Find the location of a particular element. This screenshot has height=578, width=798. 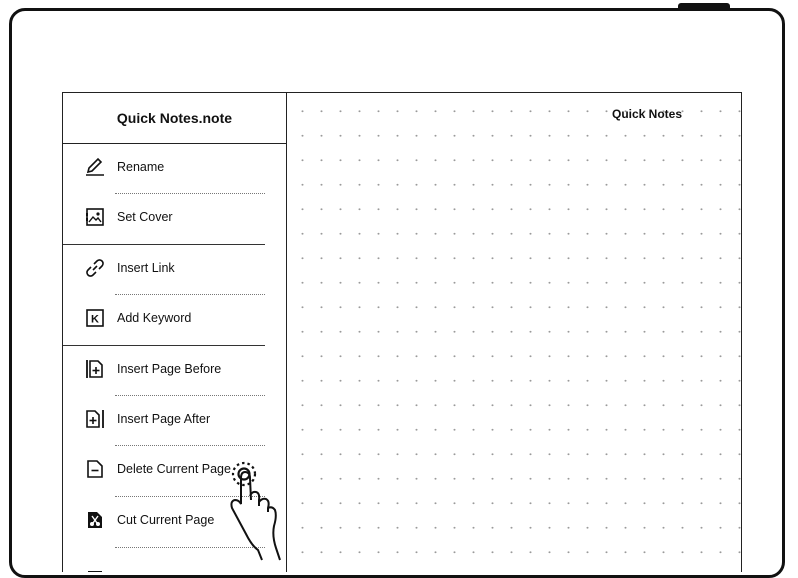

menu-item-insert-page-after: Insert Page After is located at coordinates (174, 421).